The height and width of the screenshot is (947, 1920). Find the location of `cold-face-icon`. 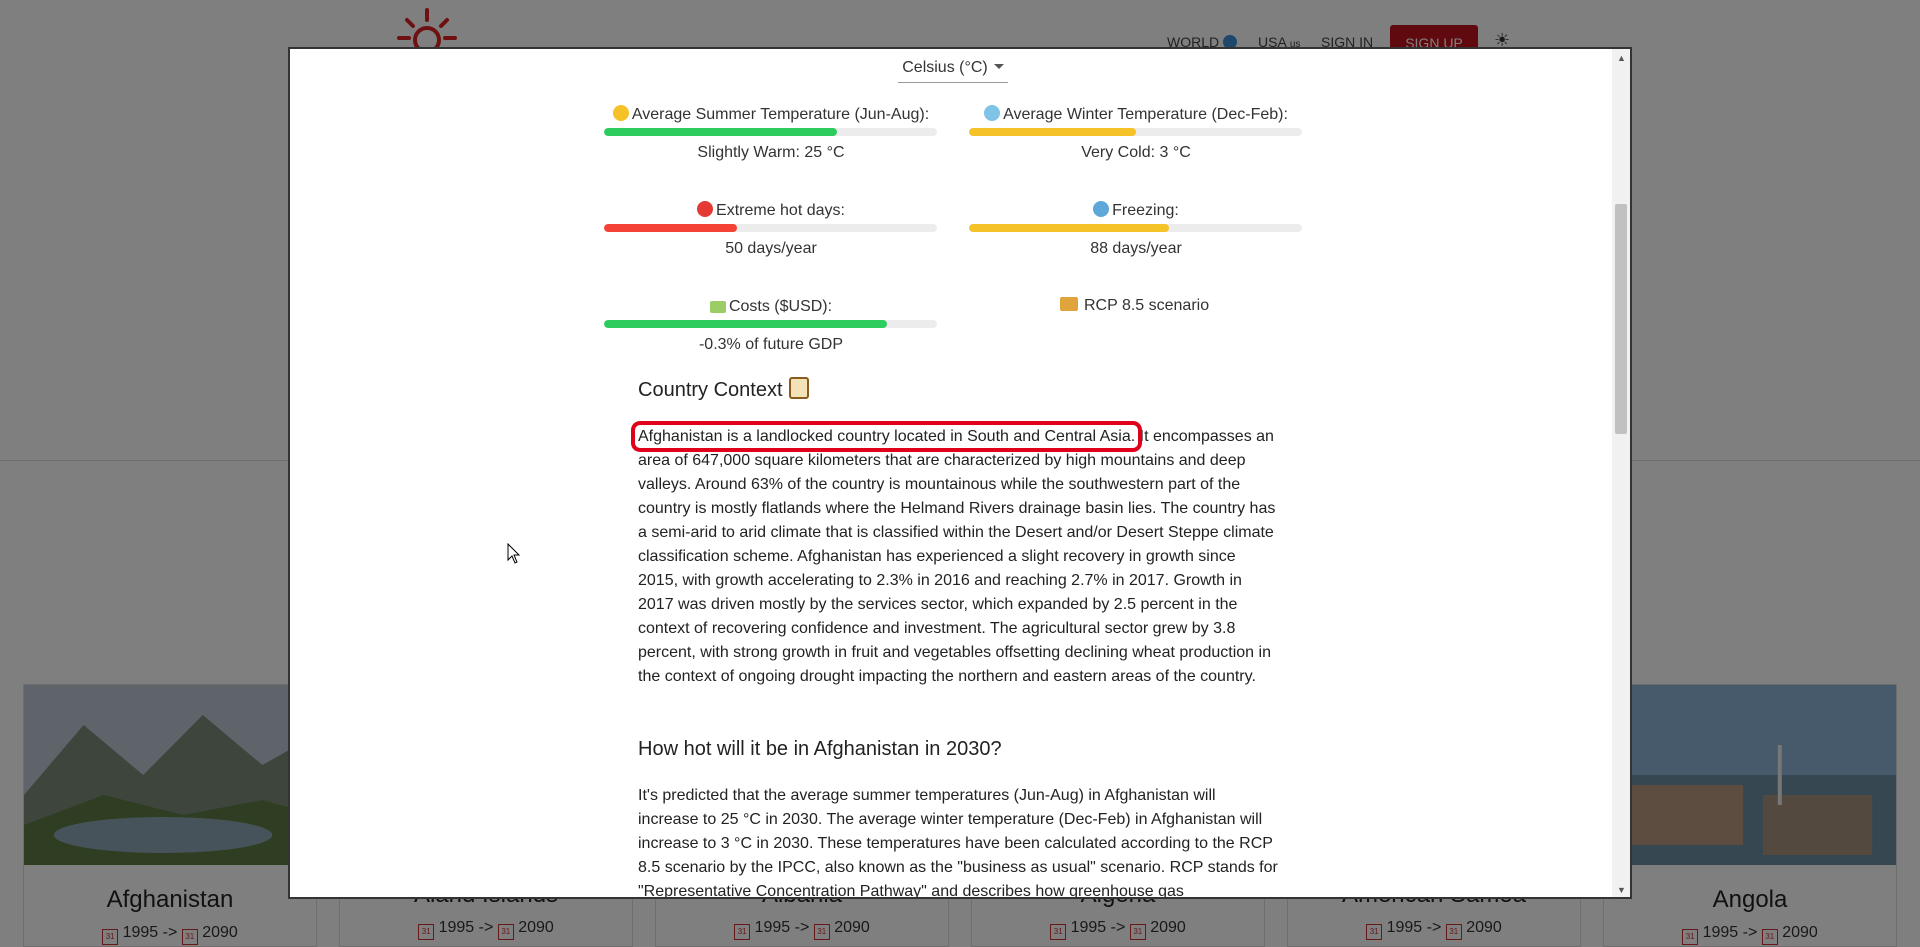

cold-face-icon is located at coordinates (1101, 209).